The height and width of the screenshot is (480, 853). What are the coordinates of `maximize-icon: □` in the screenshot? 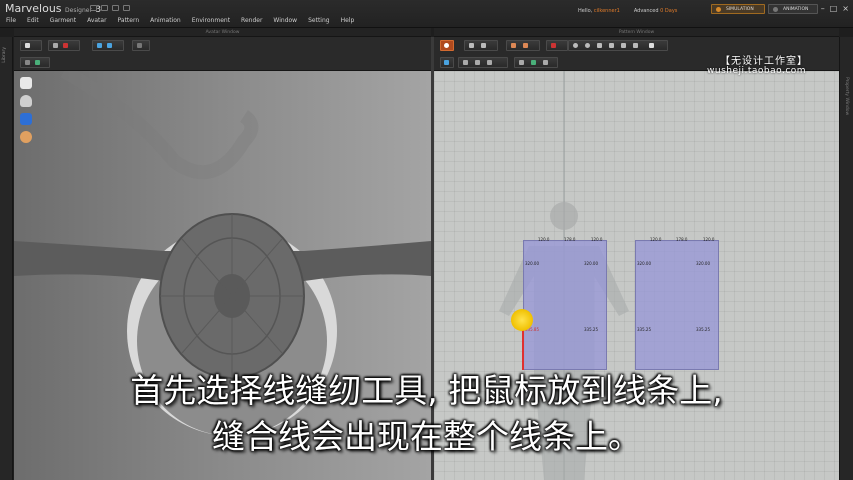 It's located at (834, 8).